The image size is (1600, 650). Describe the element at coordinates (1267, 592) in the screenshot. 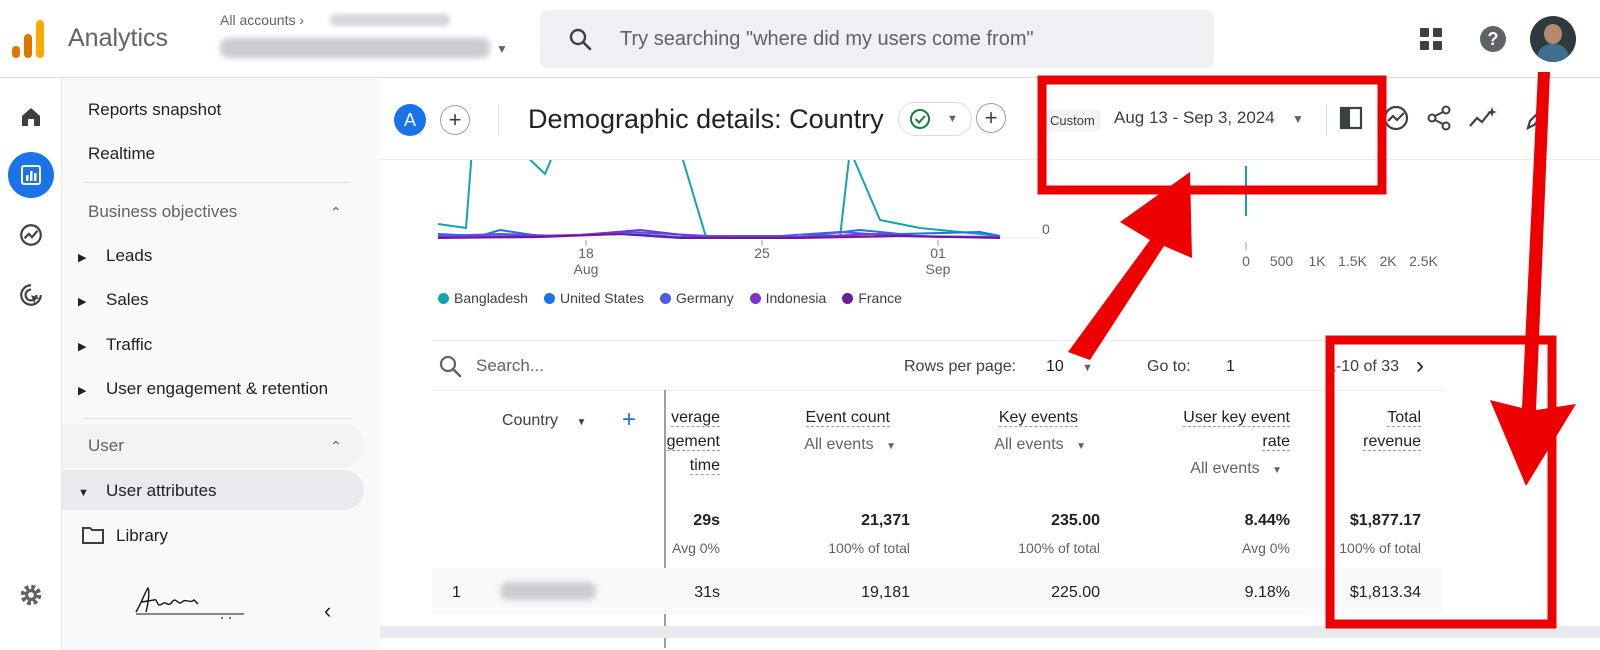

I see `row-user-key-event-rate: 9.18%` at that location.